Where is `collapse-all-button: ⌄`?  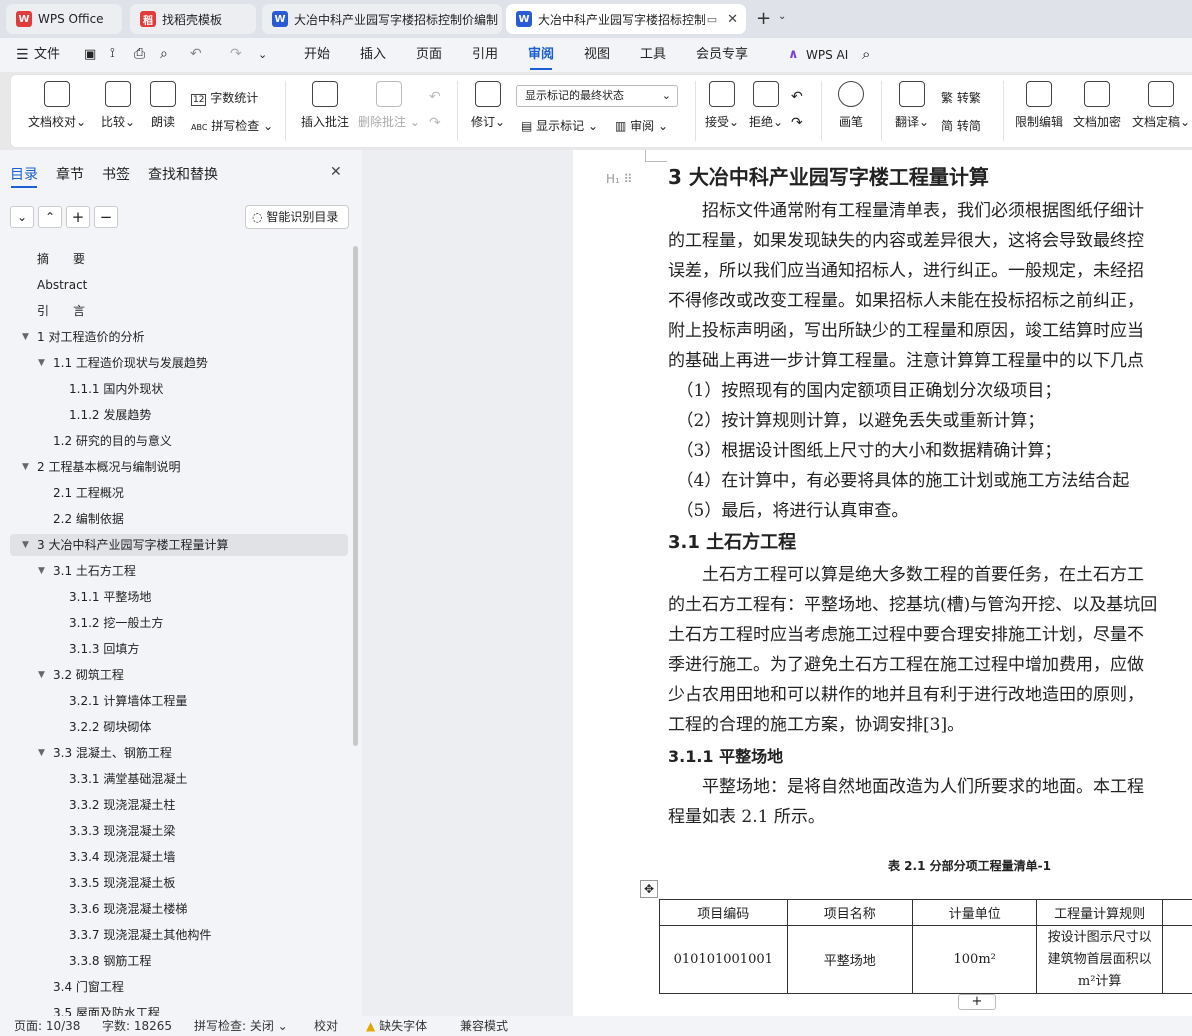 collapse-all-button: ⌄ is located at coordinates (22, 217).